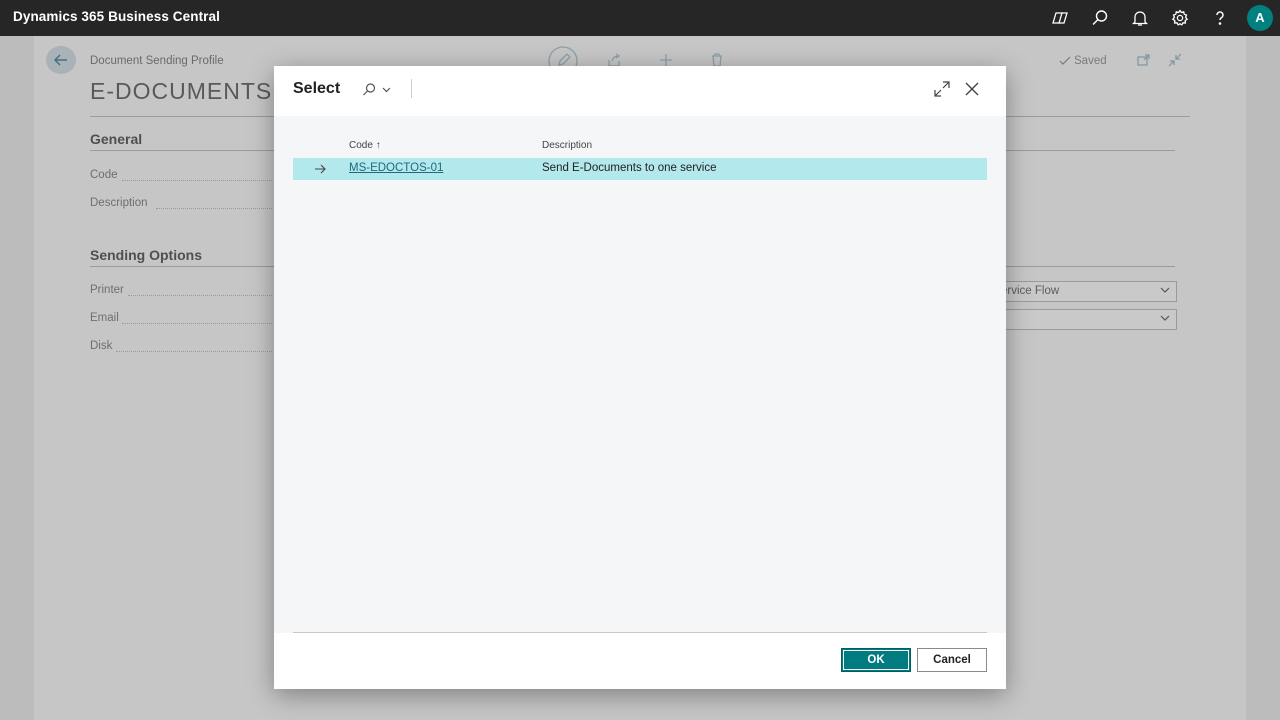  What do you see at coordinates (146, 255) in the screenshot?
I see `sending-options-heading: Sending Options` at bounding box center [146, 255].